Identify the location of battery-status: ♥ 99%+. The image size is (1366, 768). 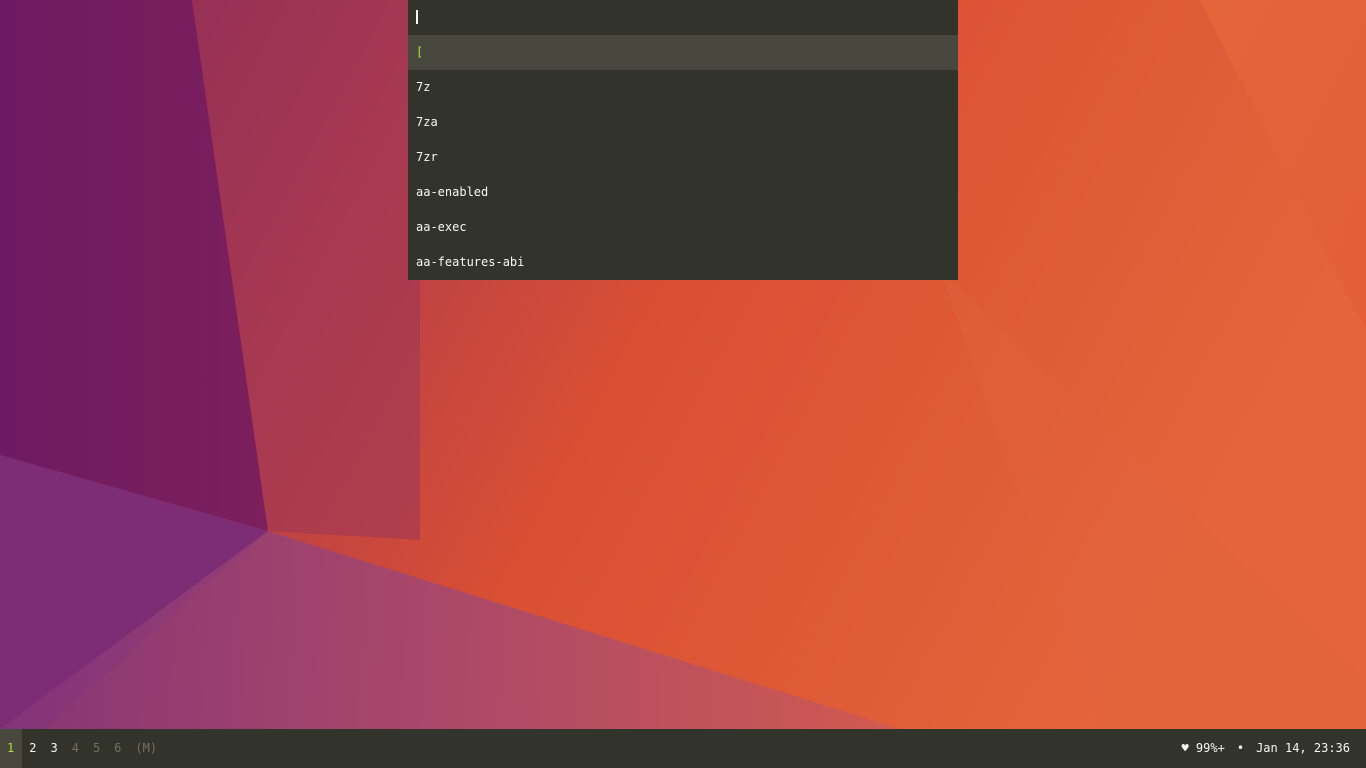
(1203, 748).